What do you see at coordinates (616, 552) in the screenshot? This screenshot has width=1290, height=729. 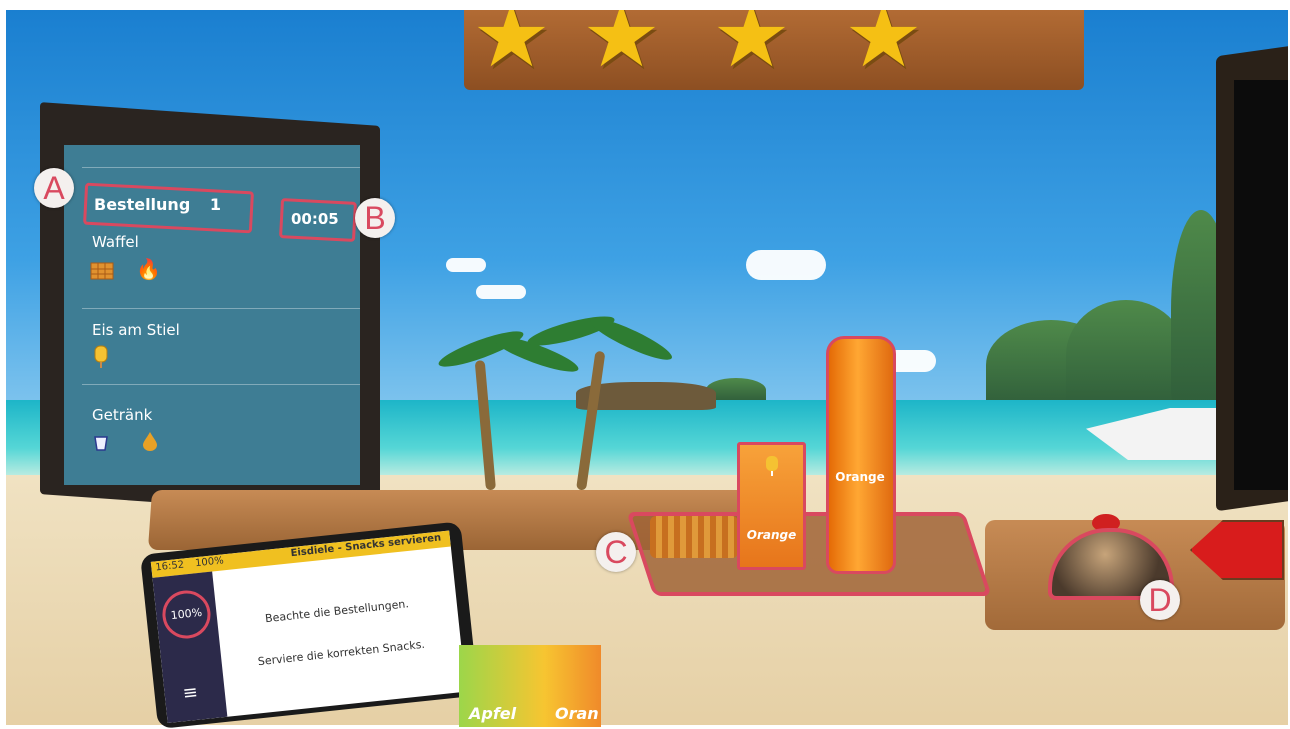 I see `marker-c: C` at bounding box center [616, 552].